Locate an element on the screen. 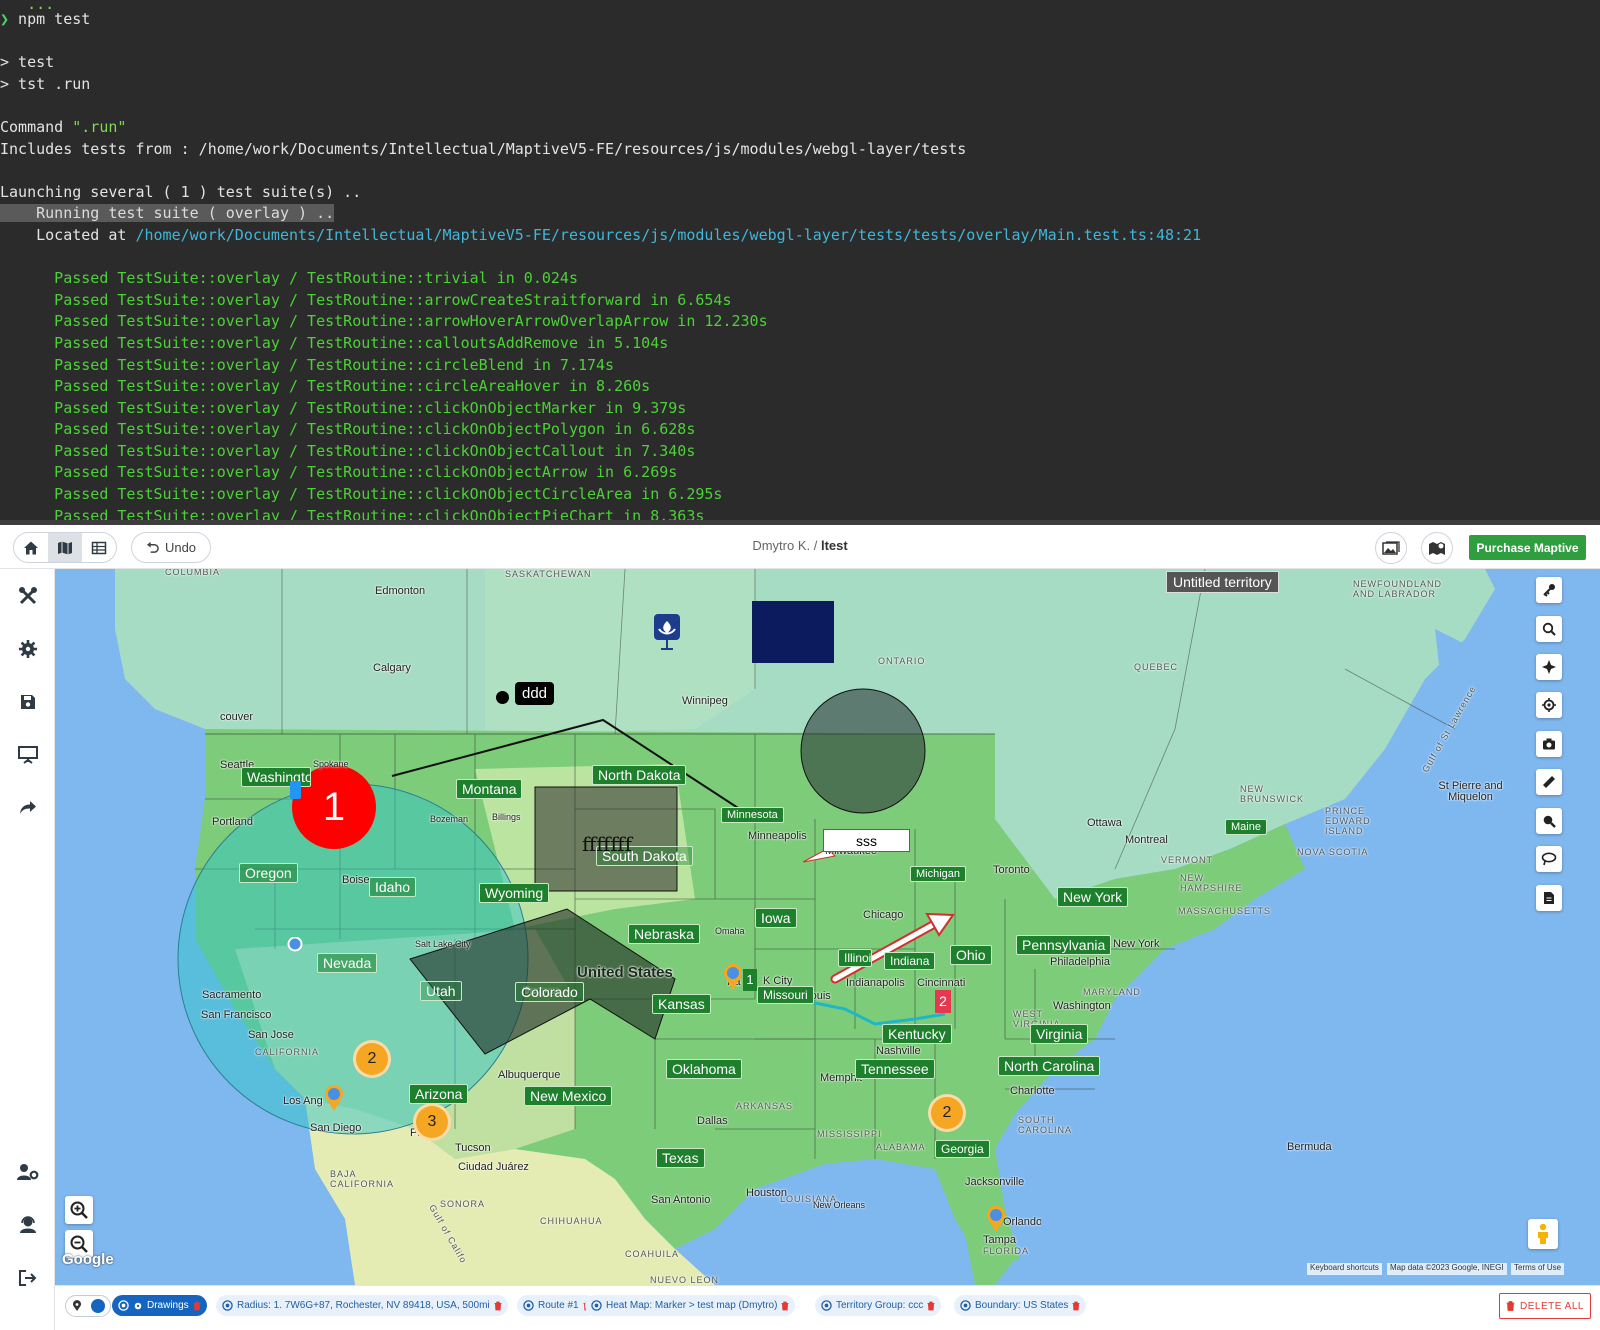  document-icon is located at coordinates (1549, 898).